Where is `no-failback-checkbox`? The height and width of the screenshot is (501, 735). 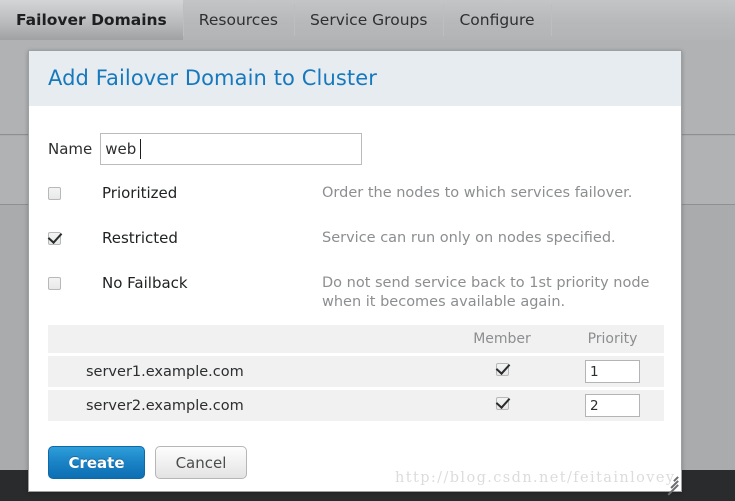
no-failback-checkbox is located at coordinates (54, 283).